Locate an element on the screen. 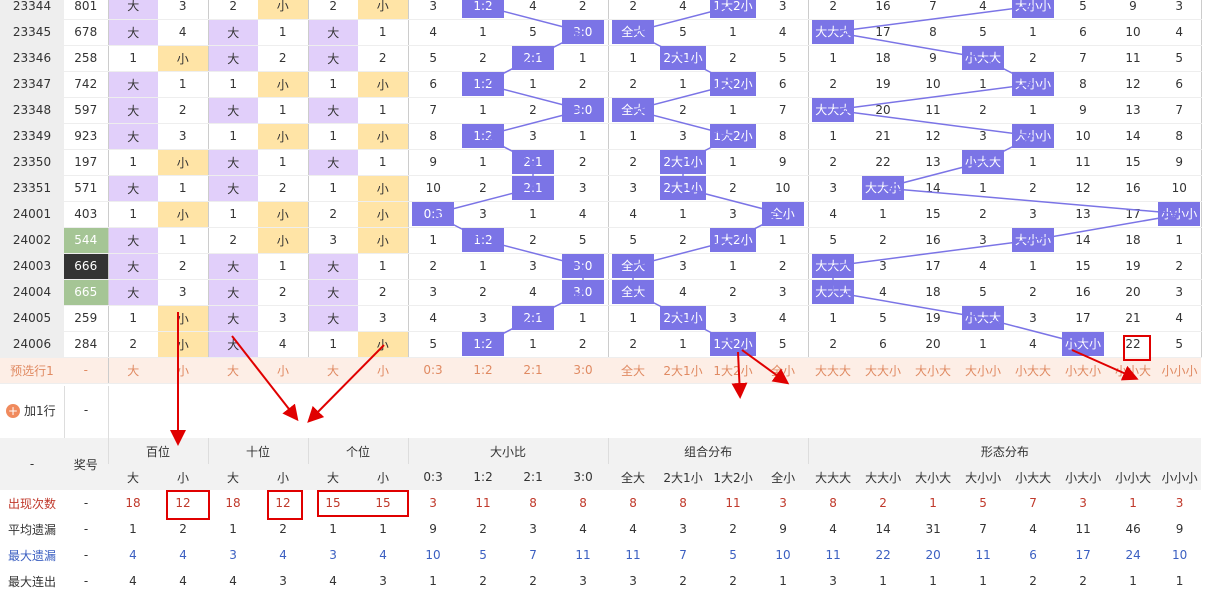 The height and width of the screenshot is (599, 1211). header-subcol: 0:3 is located at coordinates (433, 477).